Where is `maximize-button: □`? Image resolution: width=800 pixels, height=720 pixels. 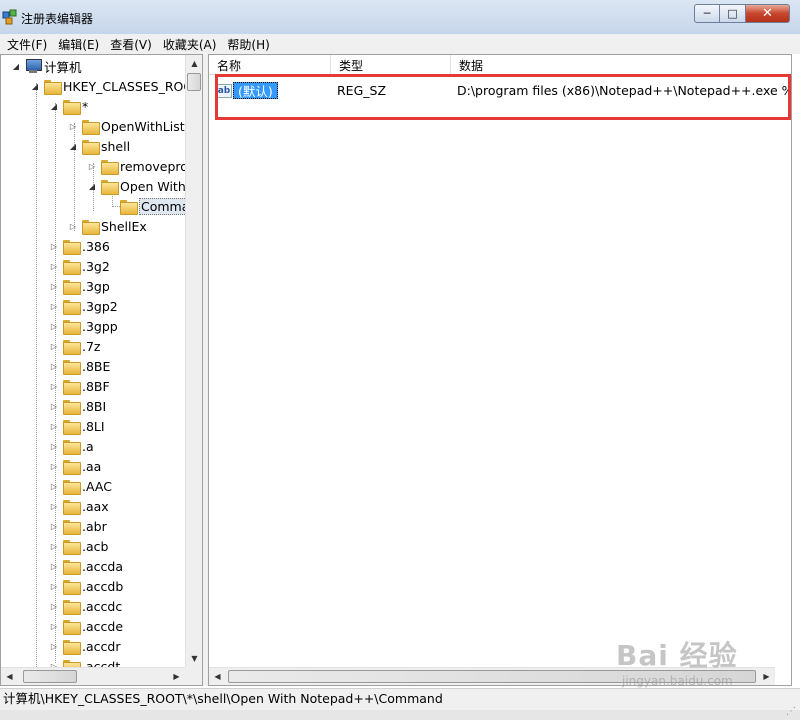 maximize-button: □ is located at coordinates (733, 13).